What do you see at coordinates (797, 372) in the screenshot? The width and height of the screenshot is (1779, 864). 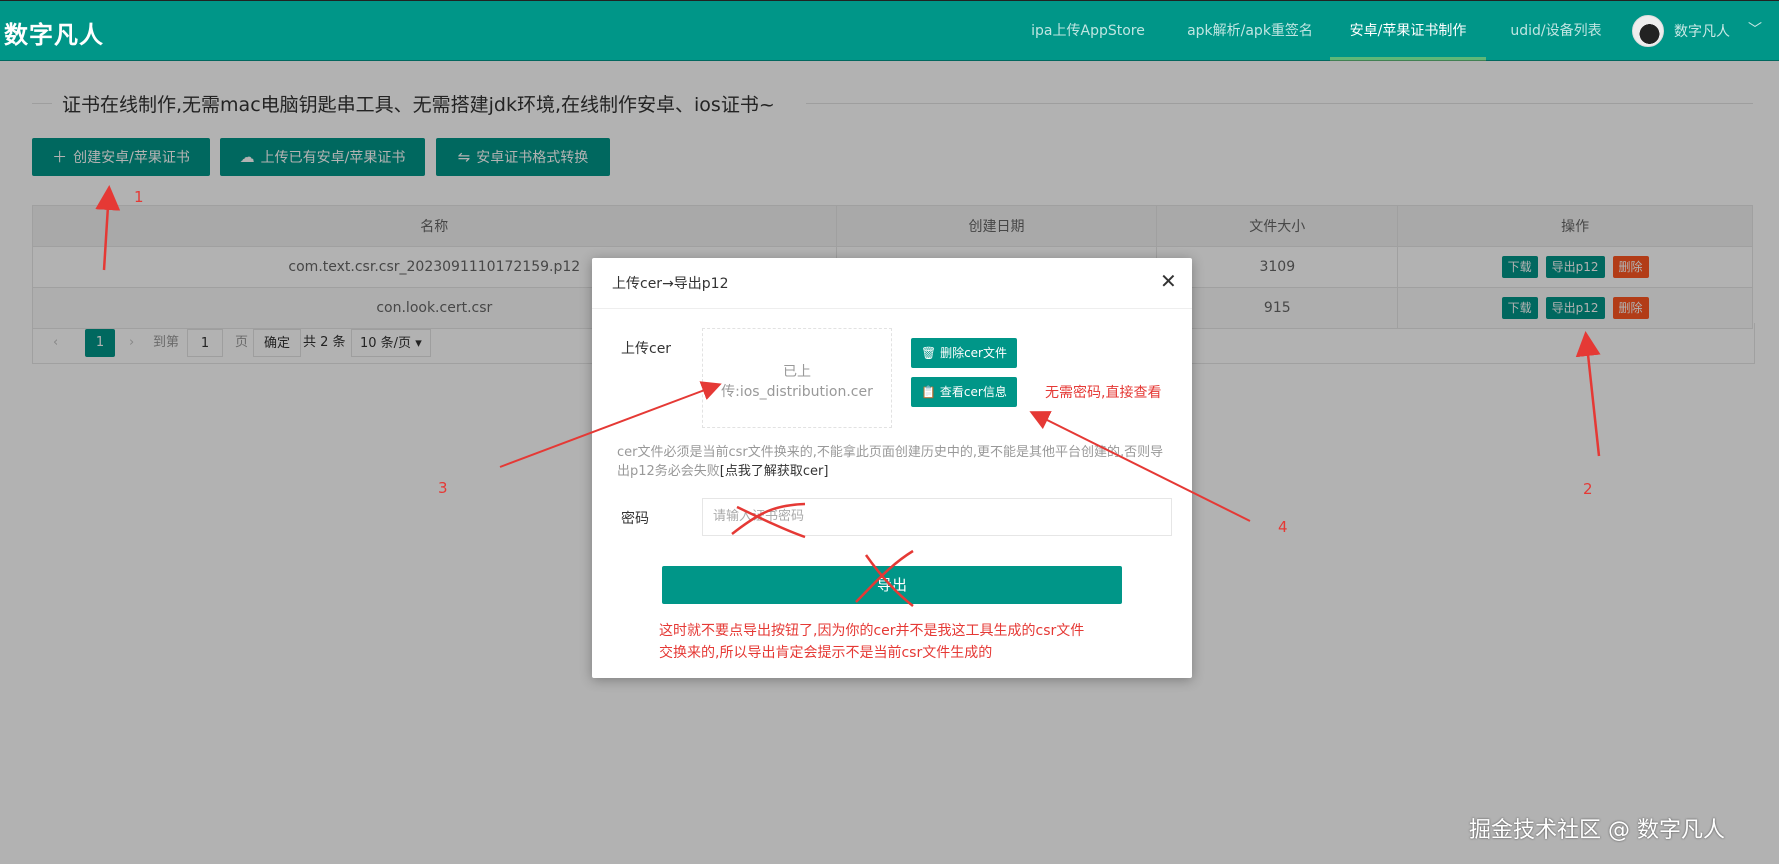 I see `upload-status-line1: 已上` at bounding box center [797, 372].